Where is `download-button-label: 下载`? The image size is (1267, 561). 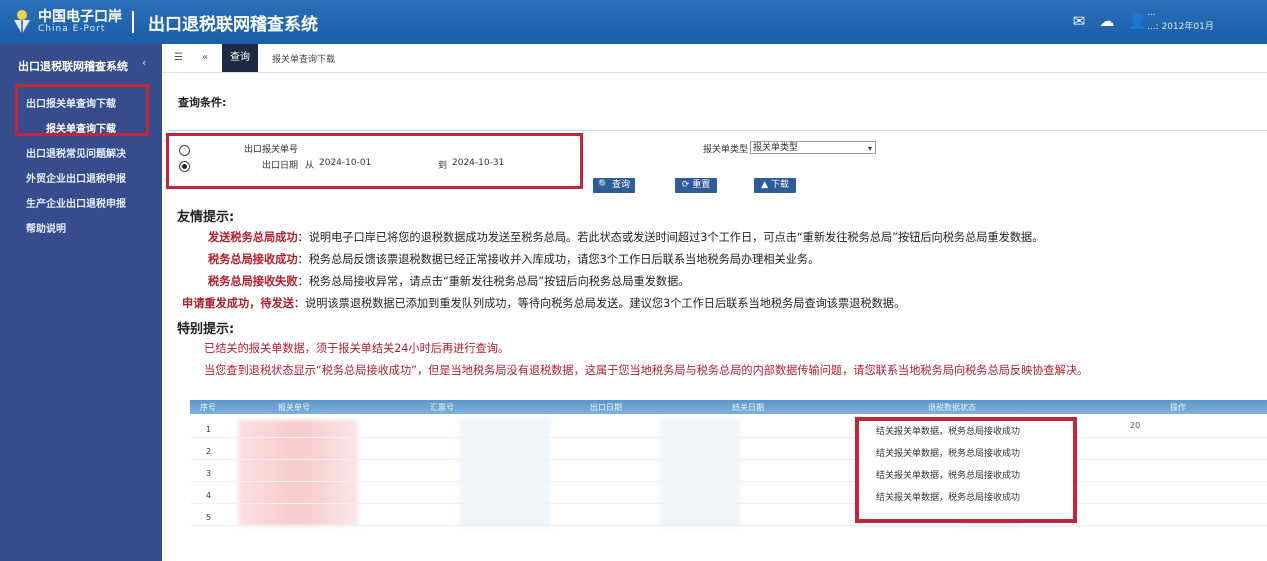 download-button-label: 下载 is located at coordinates (779, 185).